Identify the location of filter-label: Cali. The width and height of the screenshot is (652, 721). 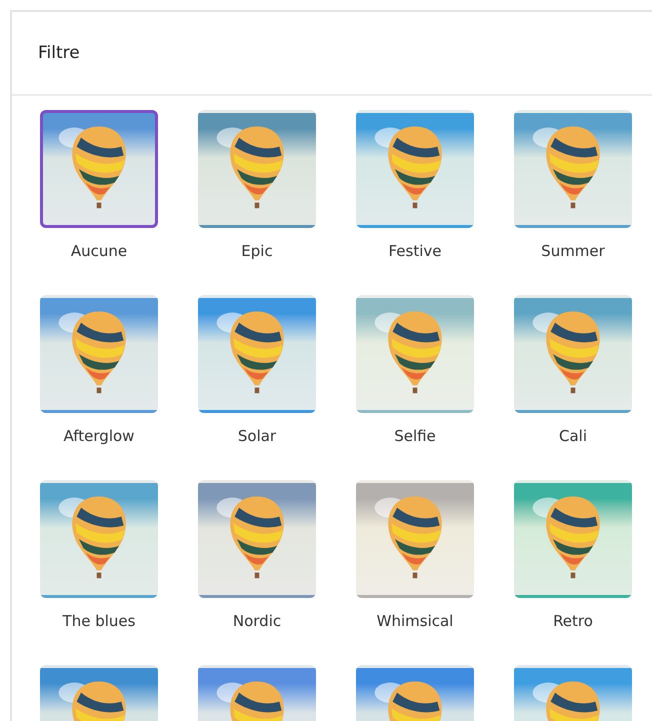
(572, 436).